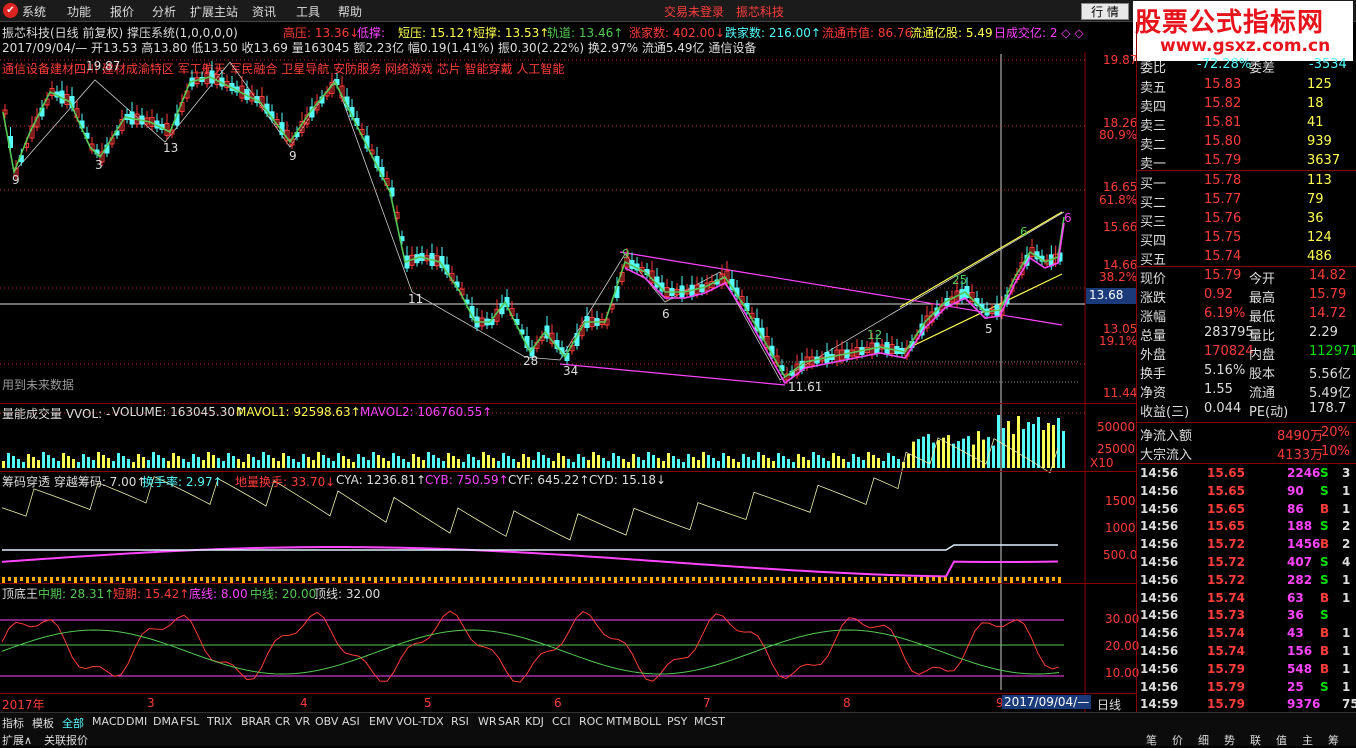 This screenshot has width=1356, height=748. I want to click on tick-row: 14:56 15.73 36 S, so click(1246, 616).